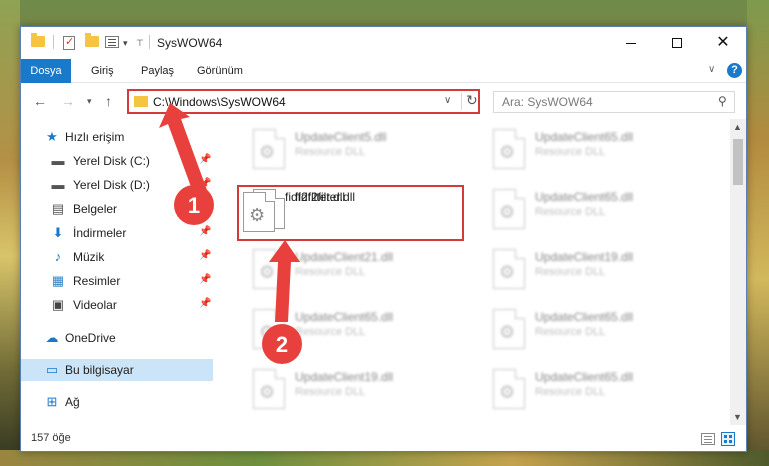 The height and width of the screenshot is (466, 769). I want to click on scroll-up-icon: ▲, so click(737, 127).